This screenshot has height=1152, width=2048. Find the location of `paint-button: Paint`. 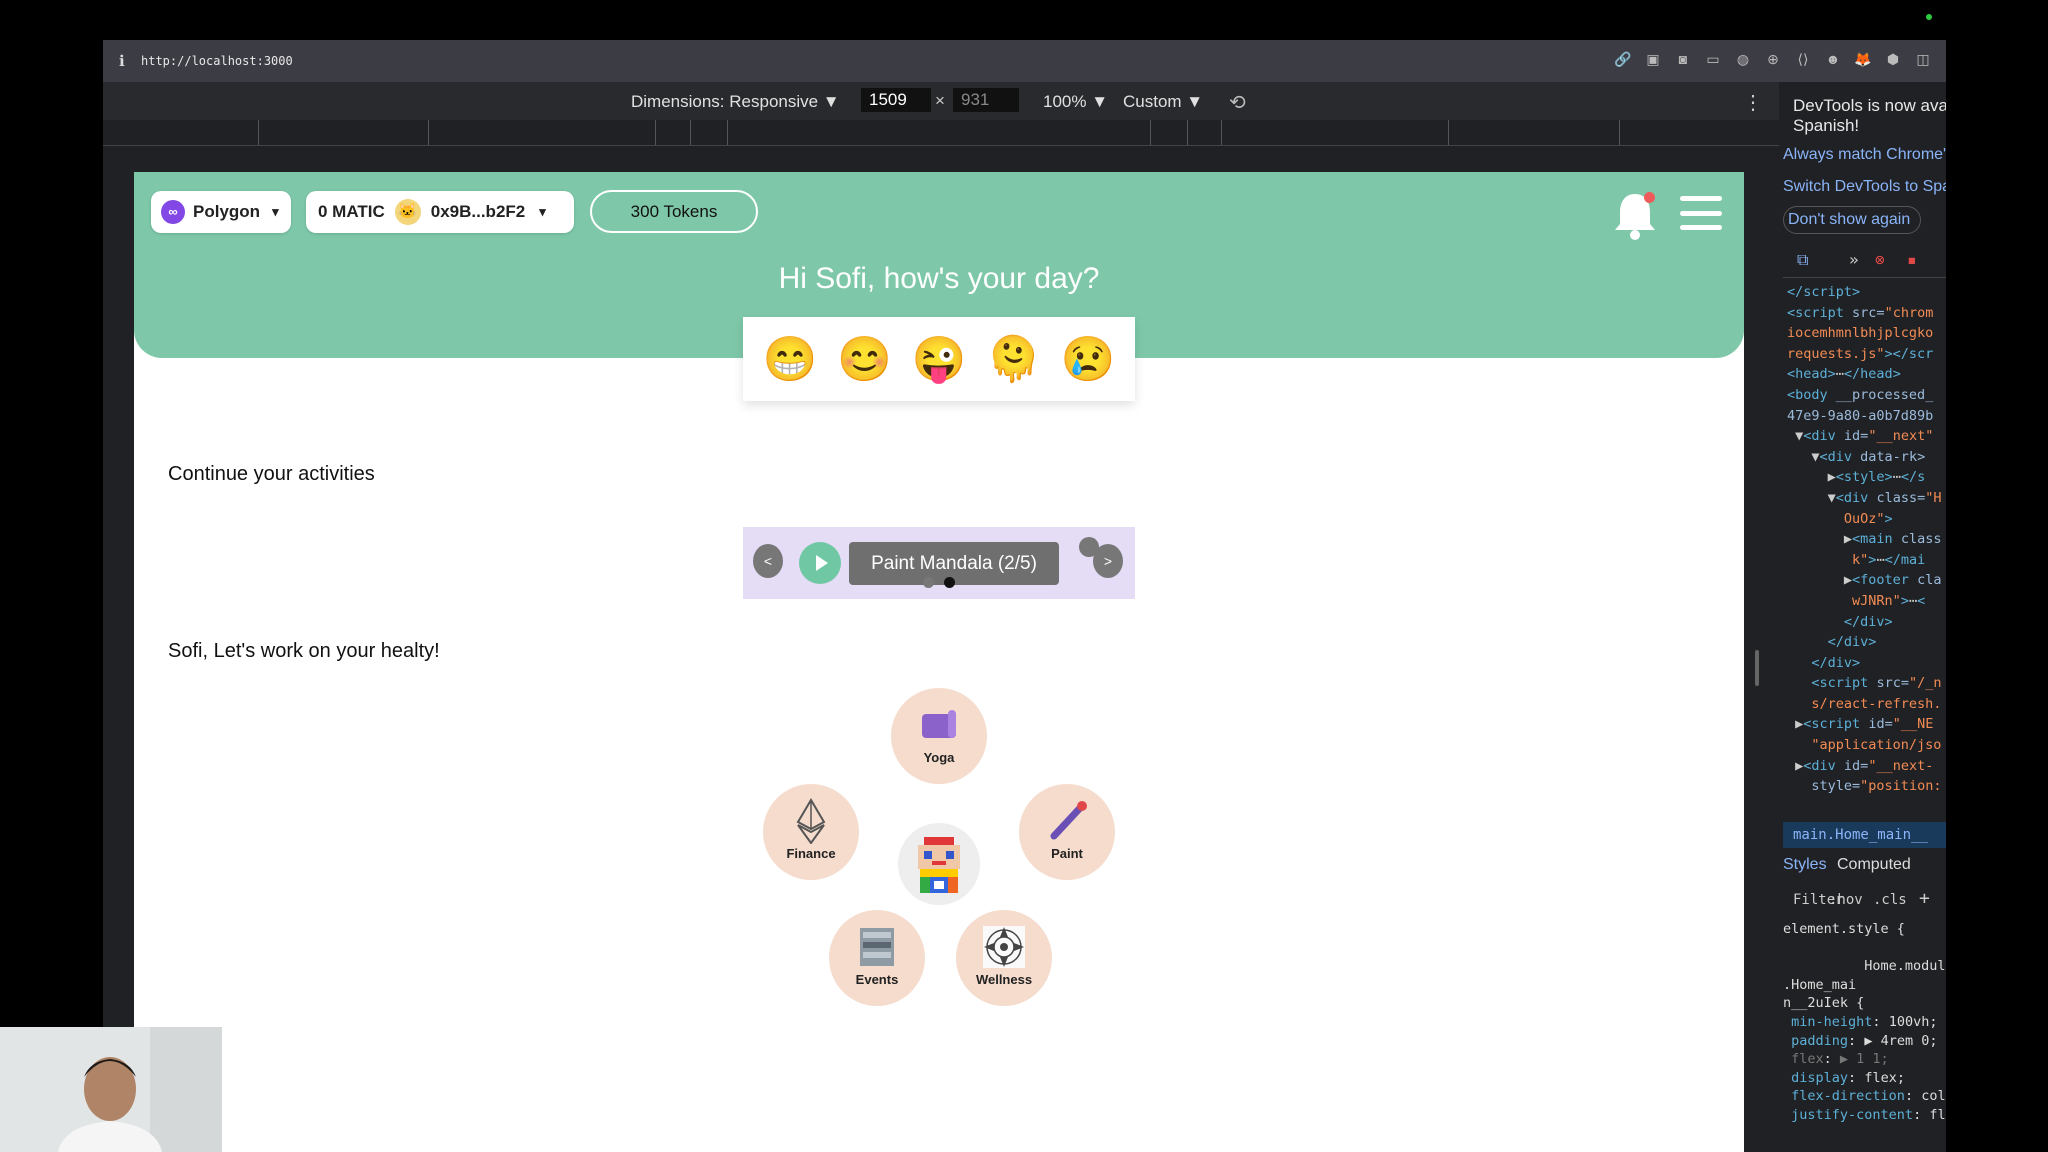

paint-button: Paint is located at coordinates (1067, 832).